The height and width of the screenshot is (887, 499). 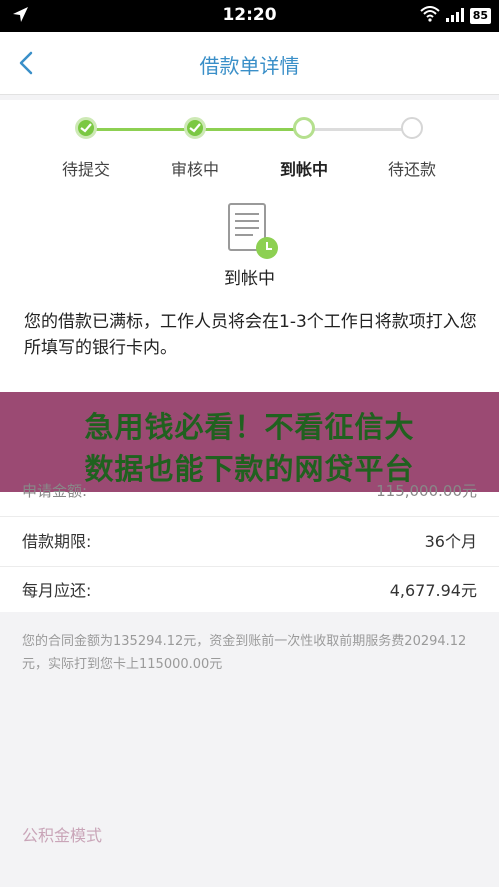 What do you see at coordinates (430, 16) in the screenshot?
I see `wifi-icon` at bounding box center [430, 16].